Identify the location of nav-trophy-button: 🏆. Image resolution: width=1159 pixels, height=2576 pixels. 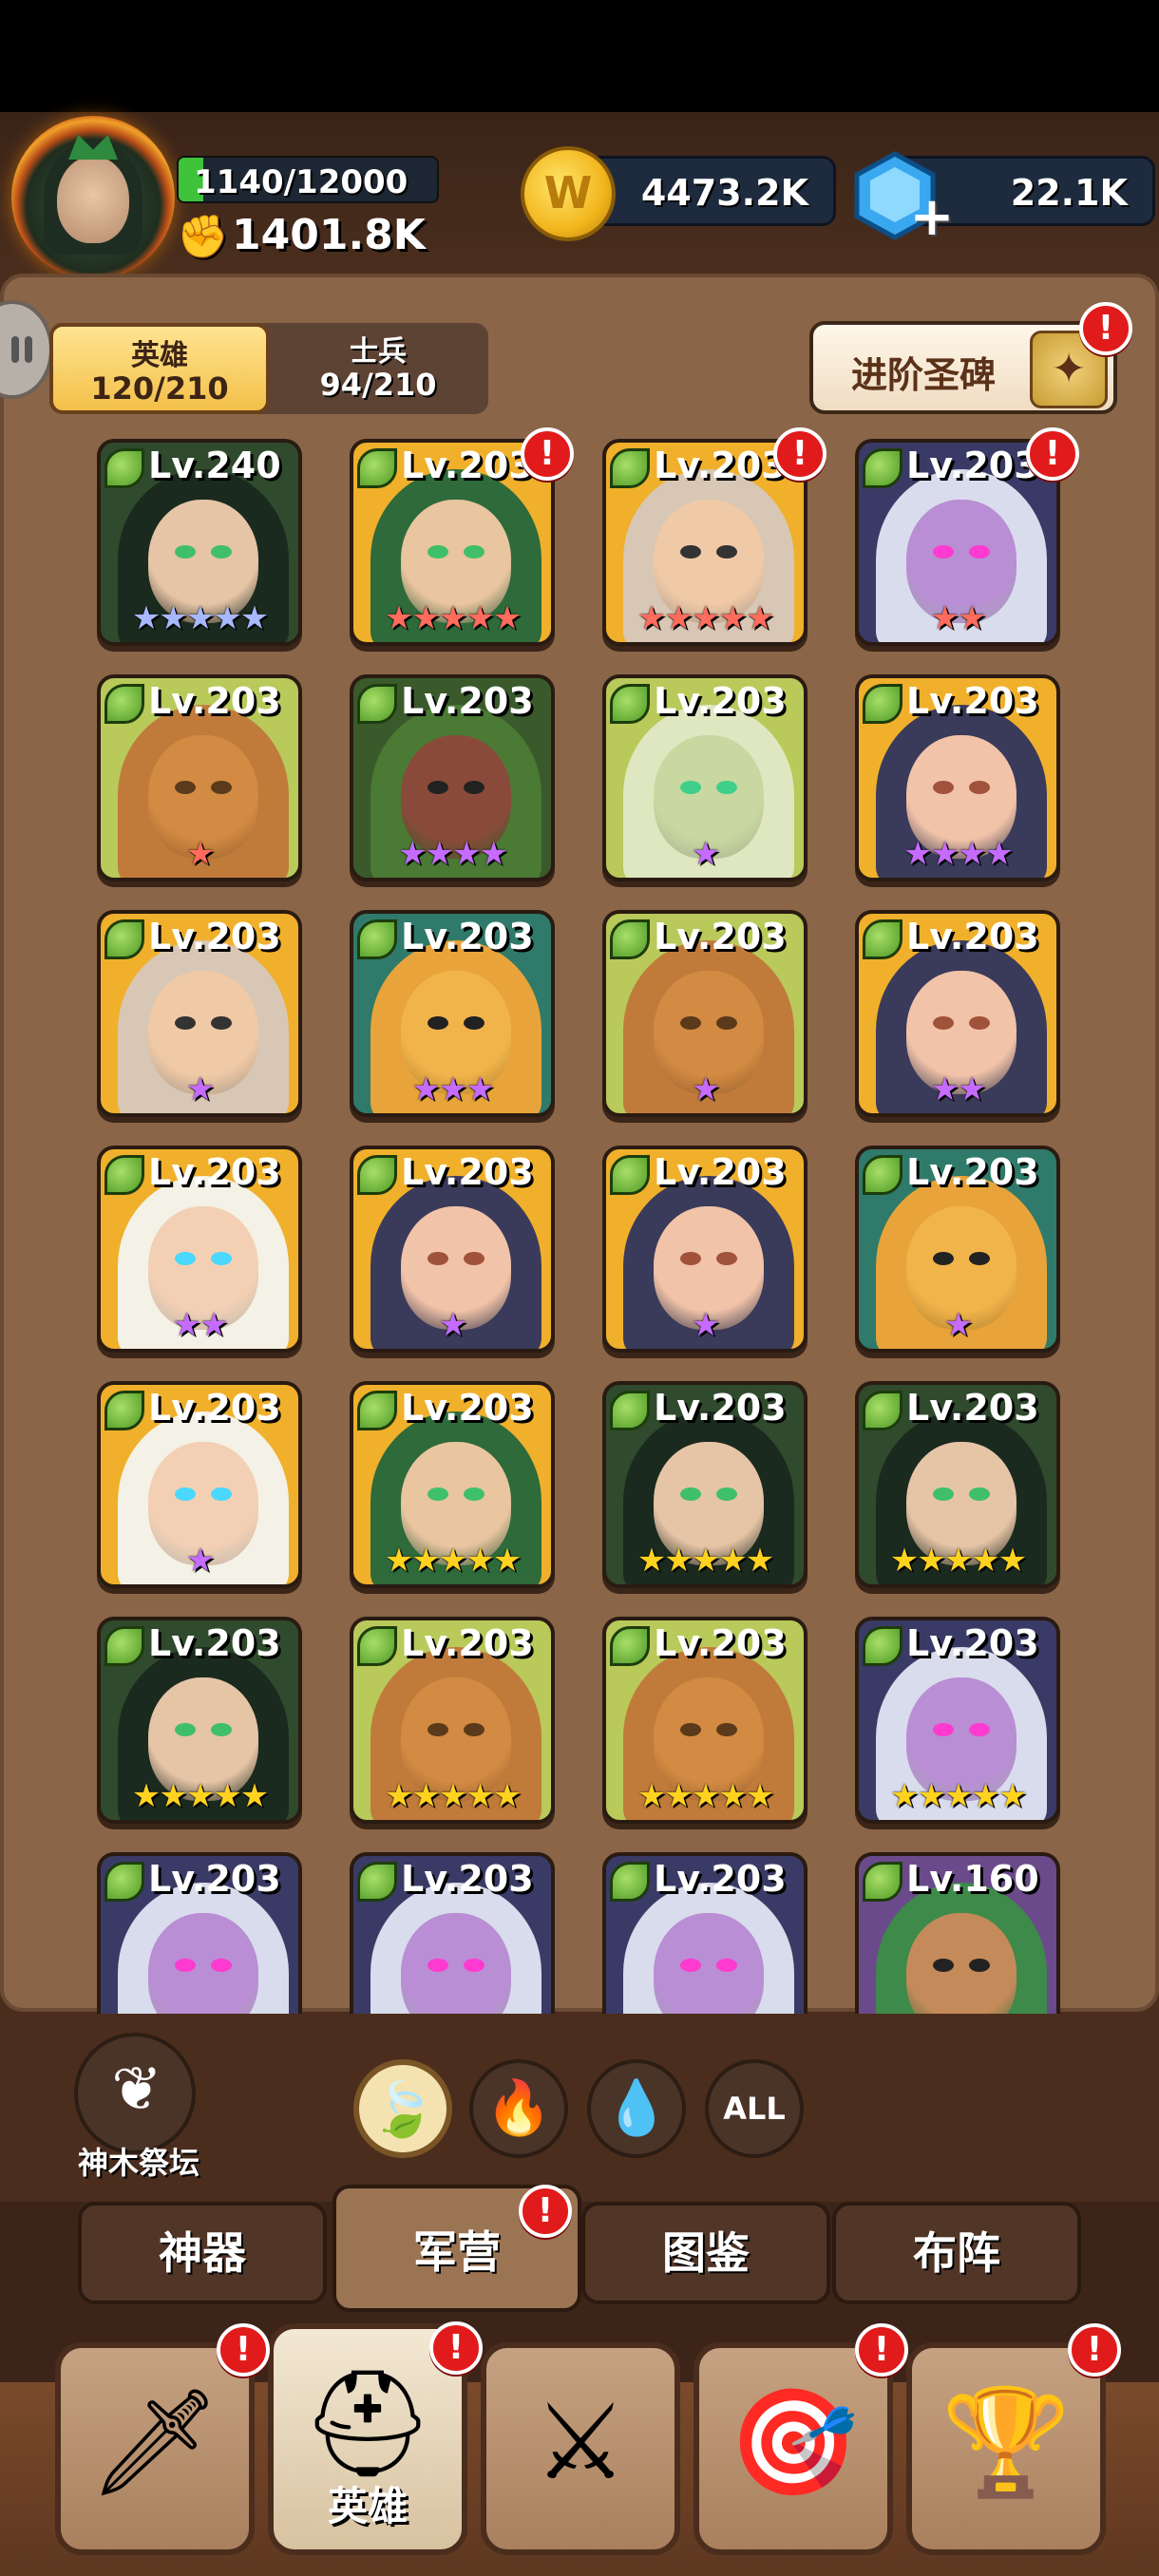
(1006, 2448).